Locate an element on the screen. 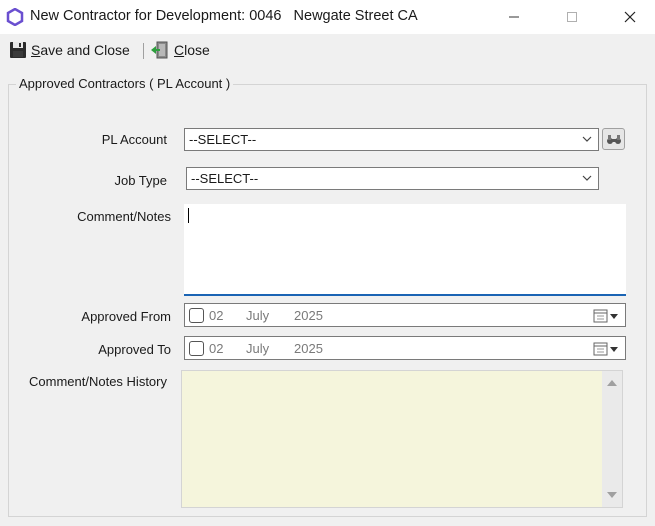 This screenshot has height=526, width=655. save-mnemonic: S is located at coordinates (36, 50).